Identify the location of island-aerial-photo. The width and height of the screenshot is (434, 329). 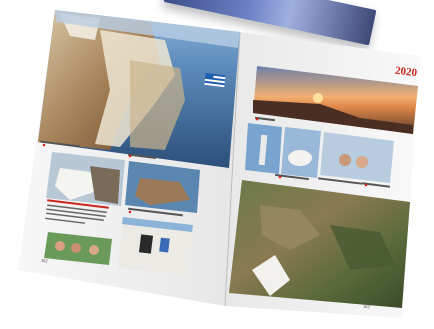
(162, 187).